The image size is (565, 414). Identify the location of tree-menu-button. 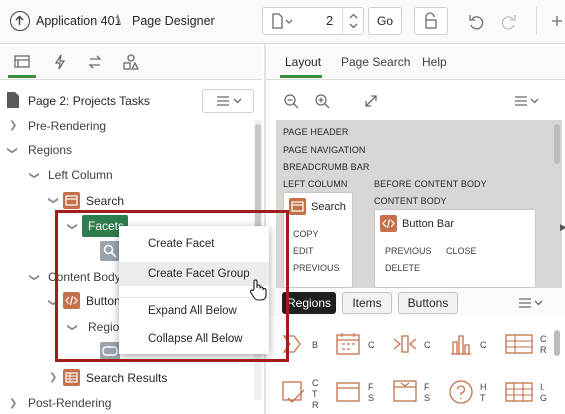
(228, 101).